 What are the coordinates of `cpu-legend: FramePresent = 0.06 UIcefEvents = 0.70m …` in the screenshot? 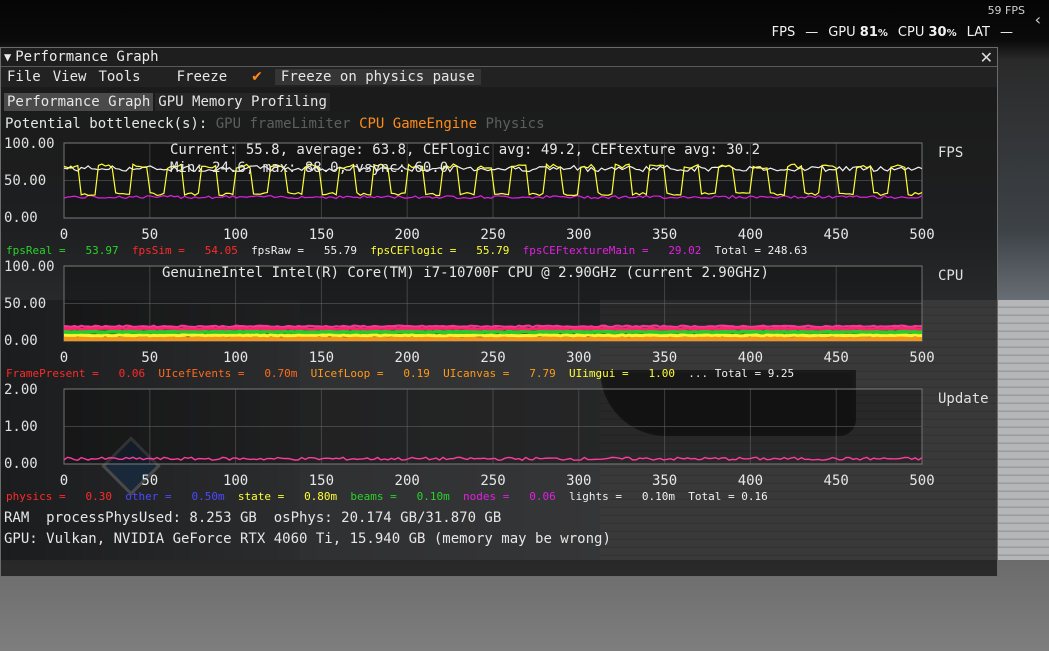 It's located at (400, 373).